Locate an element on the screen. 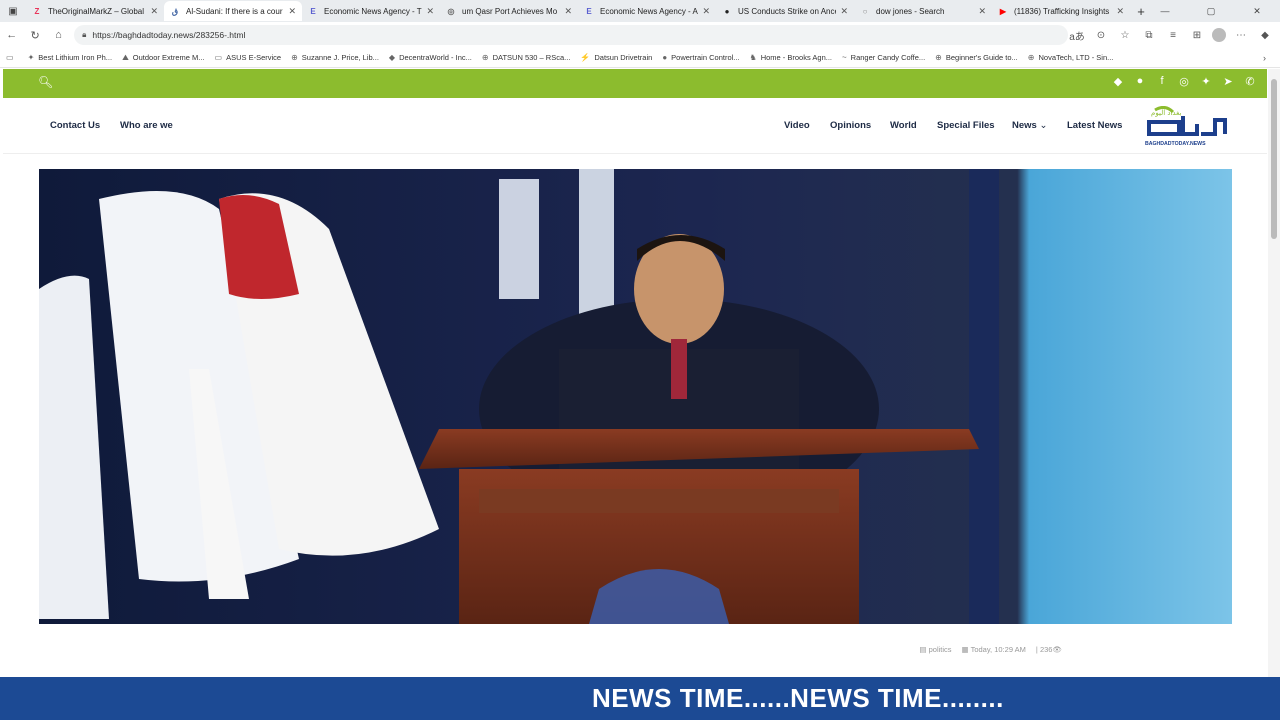  browser-tab: ● US Conducts Strike on Ance ✕ is located at coordinates (785, 11).